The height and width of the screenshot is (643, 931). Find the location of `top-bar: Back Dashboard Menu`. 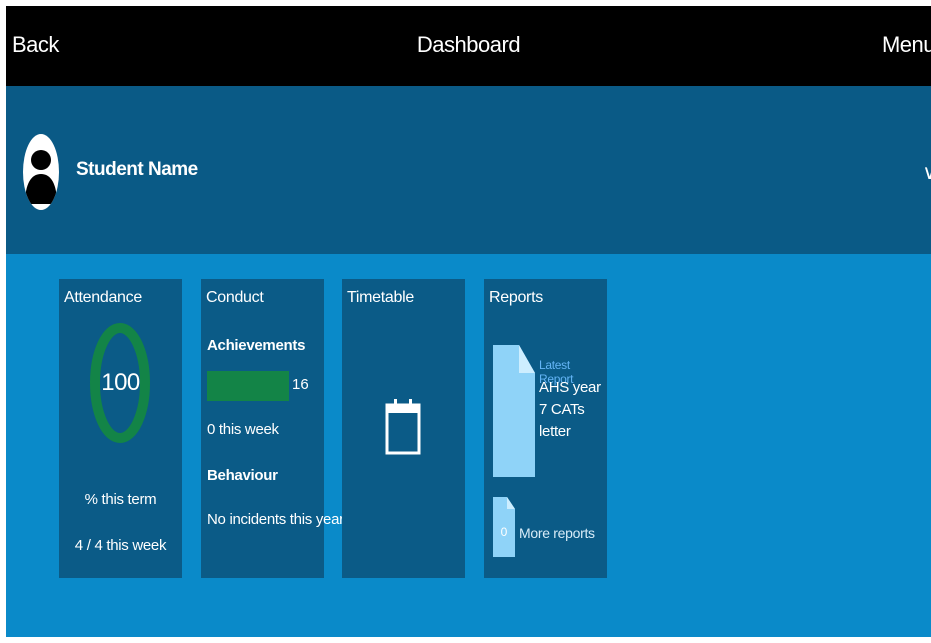

top-bar: Back Dashboard Menu is located at coordinates (468, 46).